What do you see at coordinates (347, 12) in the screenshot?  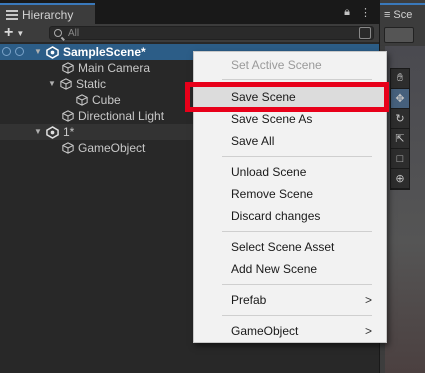 I see `lock-icon: 🔒︎` at bounding box center [347, 12].